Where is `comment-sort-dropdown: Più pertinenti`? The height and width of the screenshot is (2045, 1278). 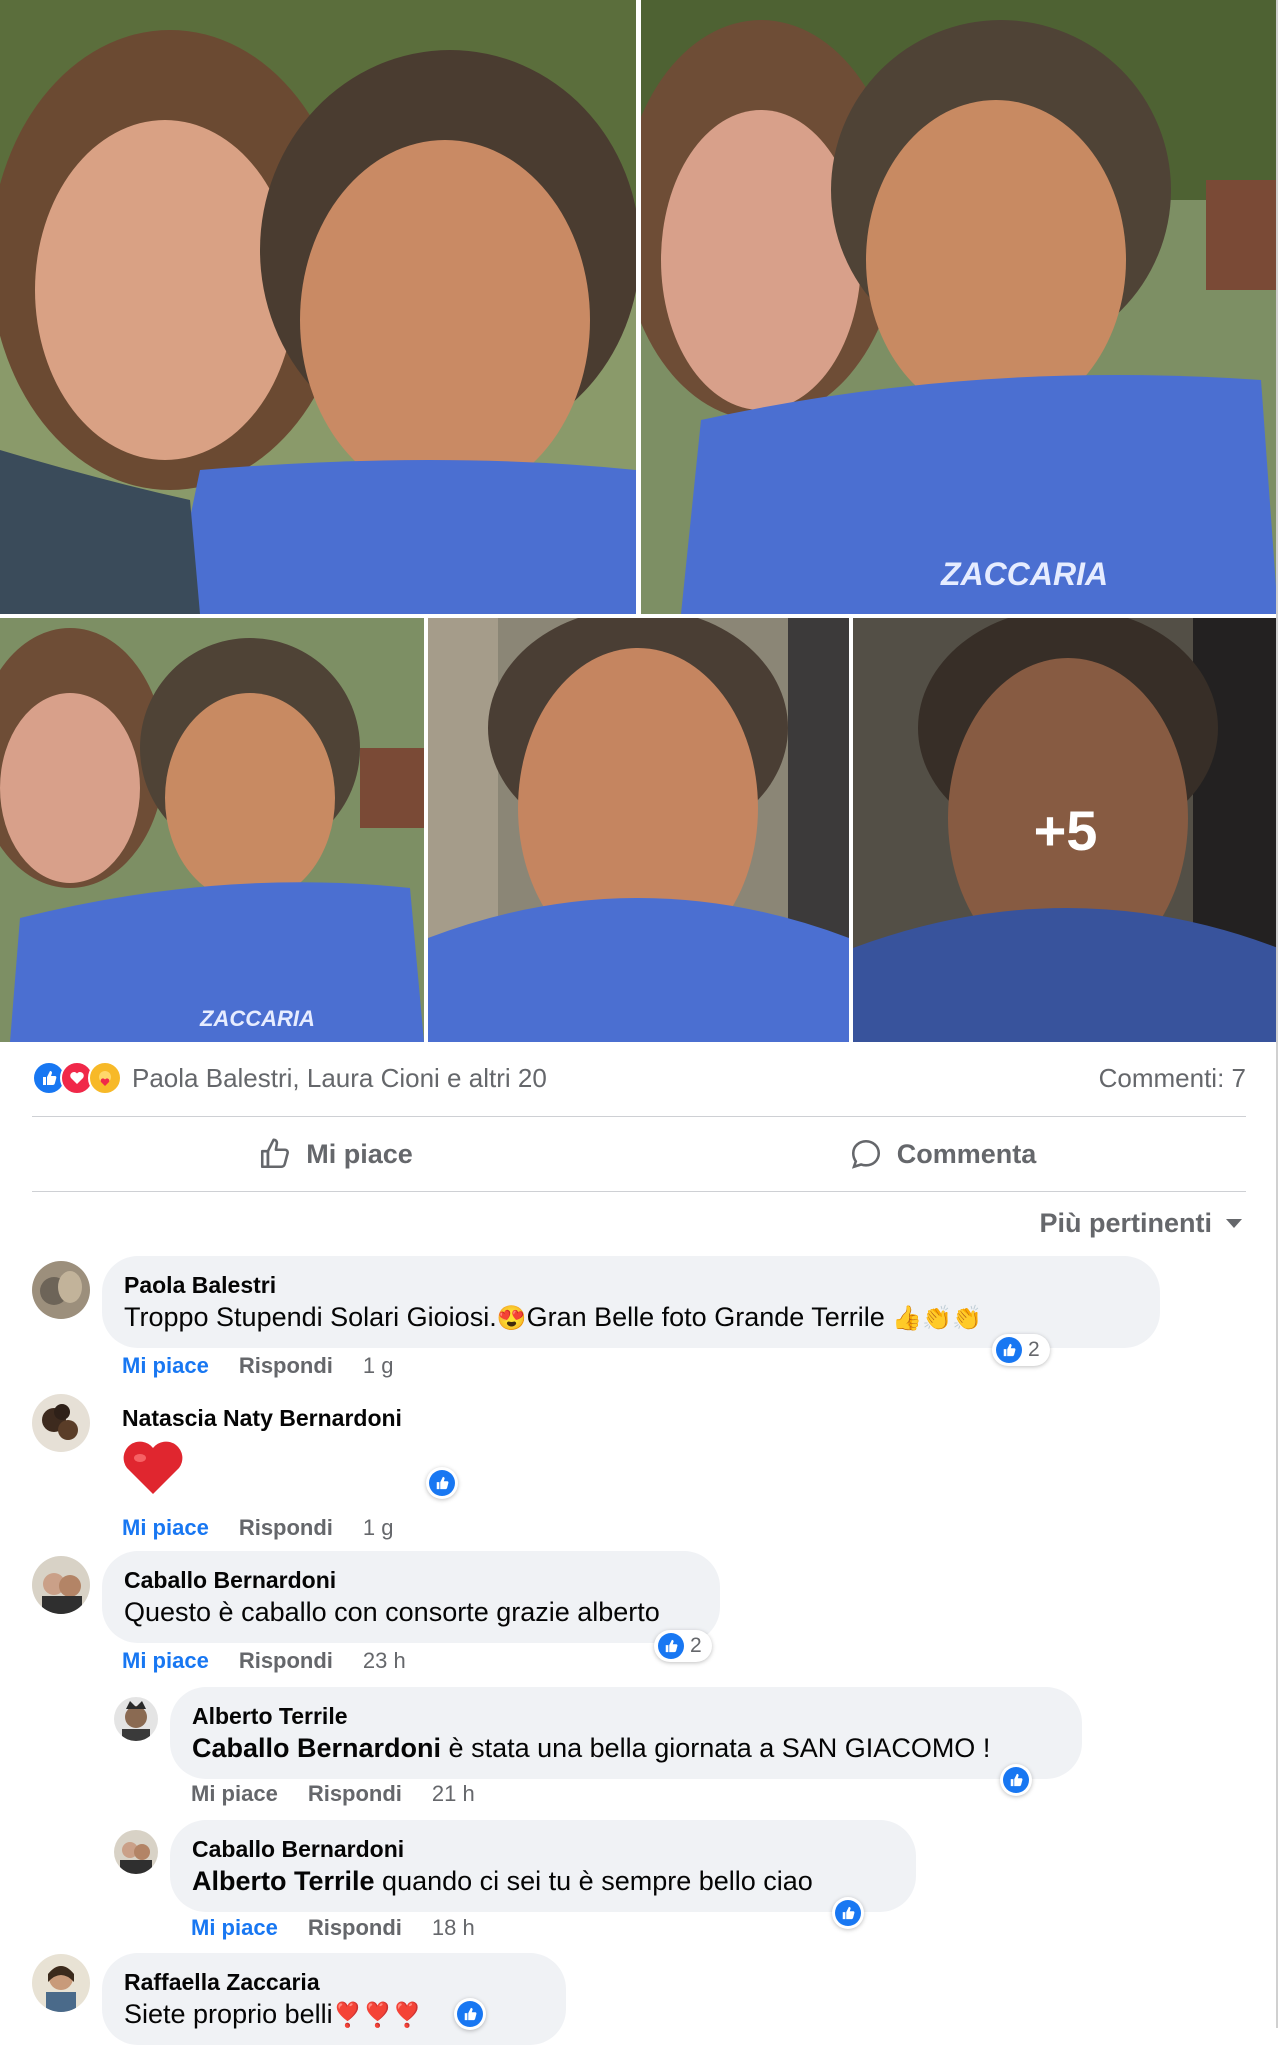 comment-sort-dropdown: Più pertinenti is located at coordinates (1140, 1223).